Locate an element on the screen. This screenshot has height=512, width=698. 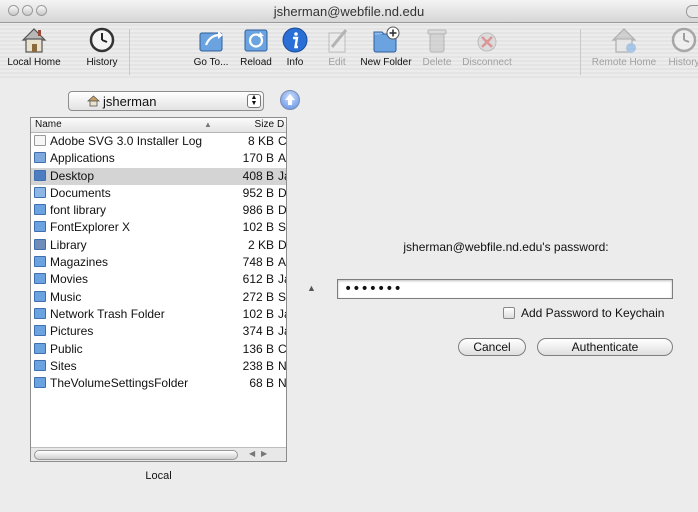
disconnect-icon is located at coordinates (487, 42).